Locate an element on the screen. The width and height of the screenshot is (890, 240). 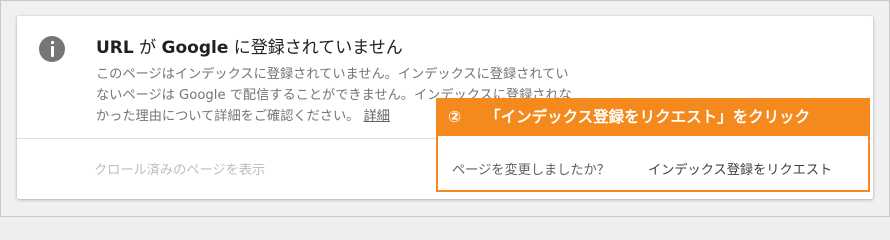
callout-header: ② 「インデックス登録をリクエスト」をクリック is located at coordinates (653, 117).